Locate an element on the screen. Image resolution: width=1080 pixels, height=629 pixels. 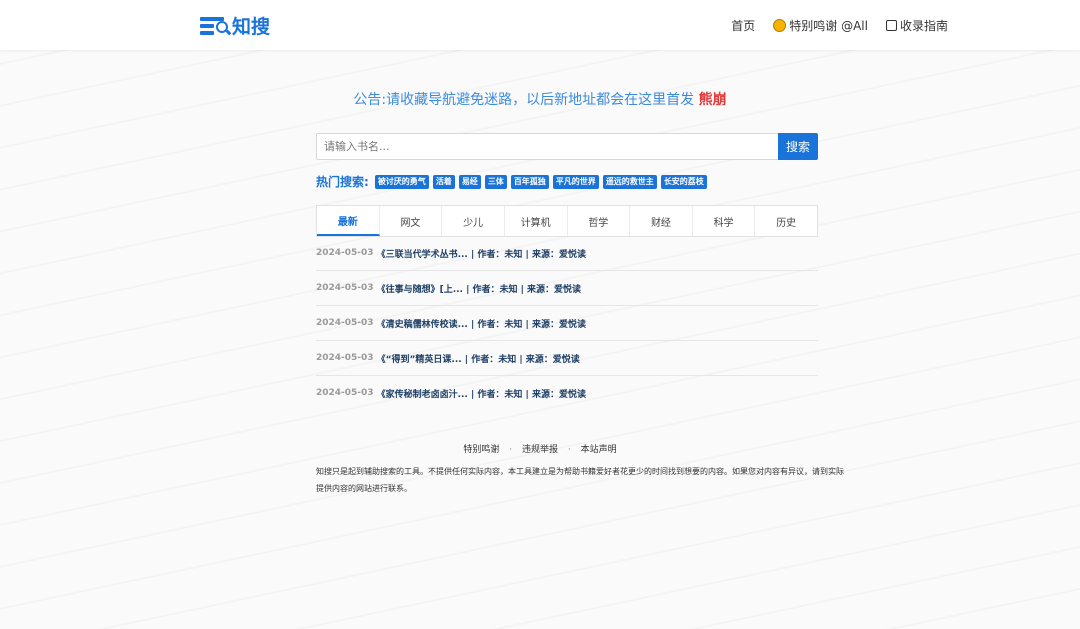
item-title: 《三联当代学术丛书... | 作者：未知 | 来源：爱悦读 is located at coordinates (481, 253).